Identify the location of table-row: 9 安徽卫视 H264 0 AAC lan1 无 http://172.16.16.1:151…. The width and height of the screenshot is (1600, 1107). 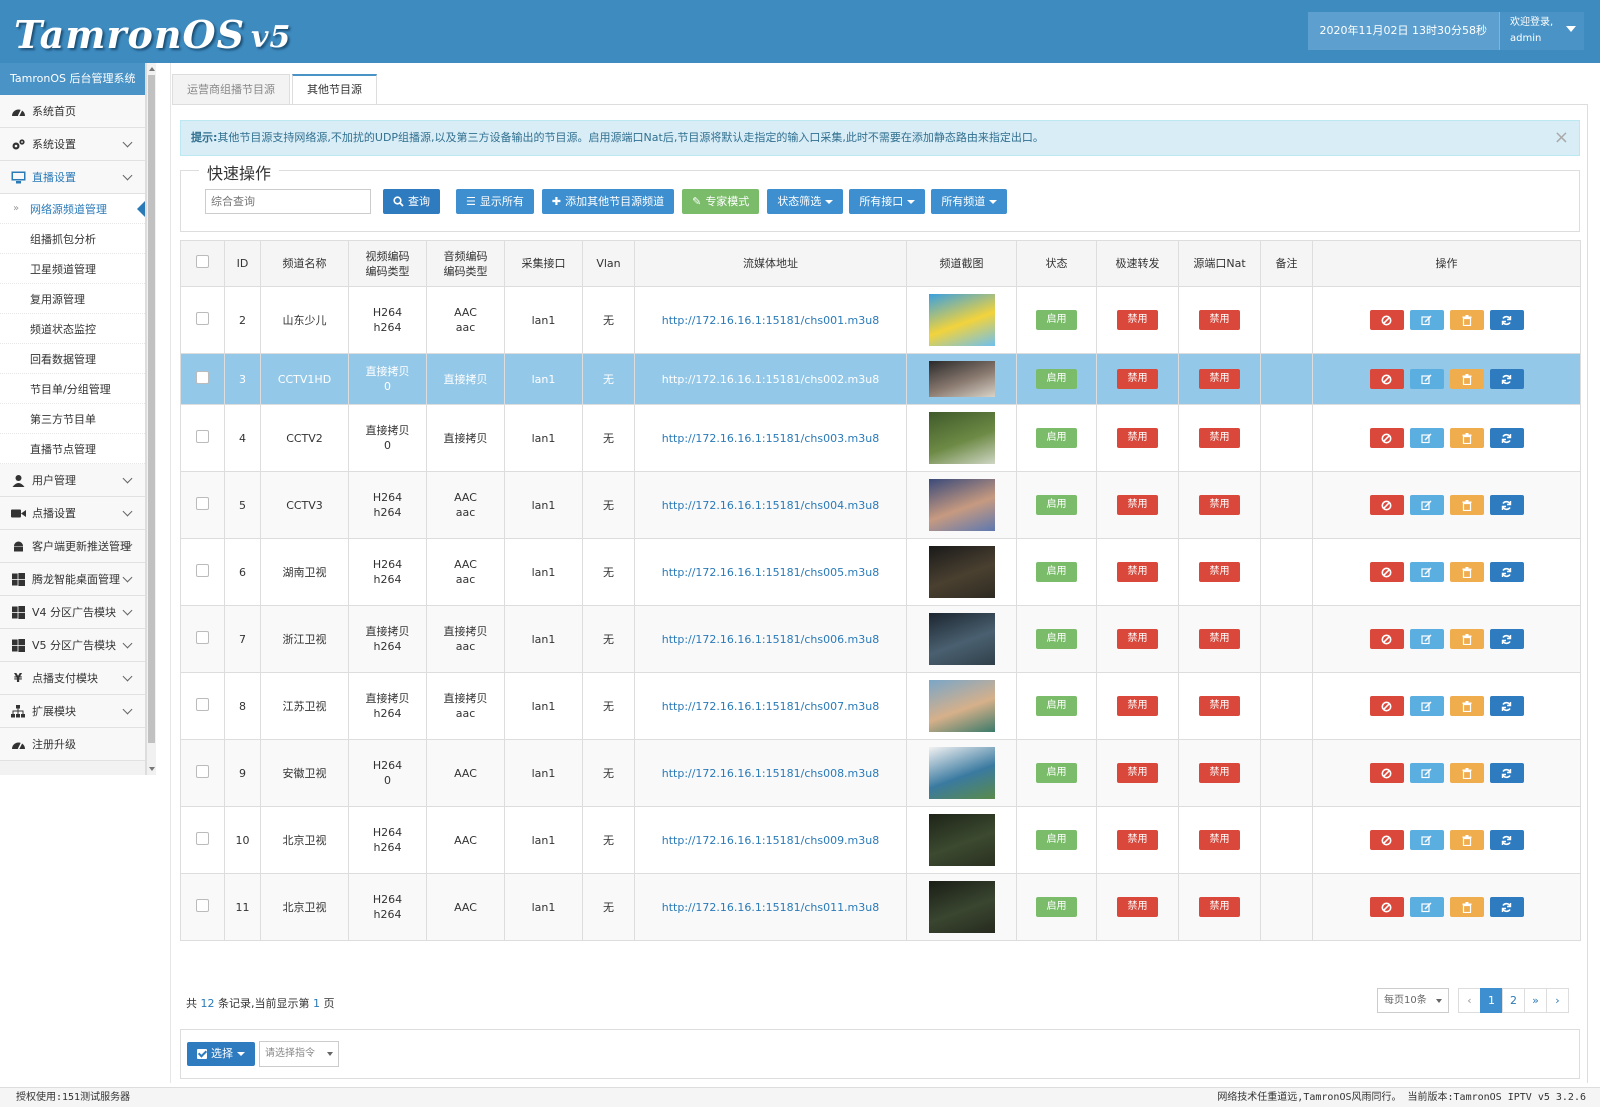
(880, 773).